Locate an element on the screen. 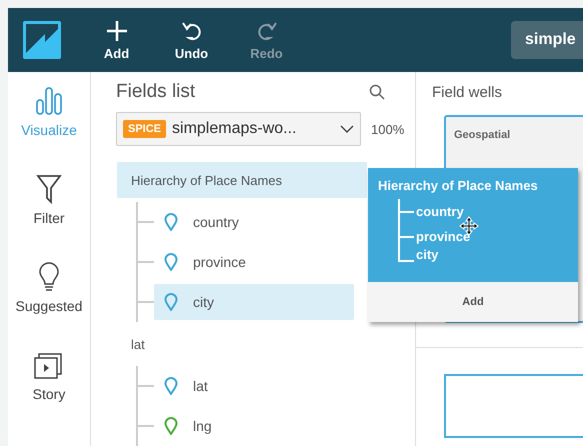 The width and height of the screenshot is (583, 446). spice-badge: SPICE is located at coordinates (144, 129).